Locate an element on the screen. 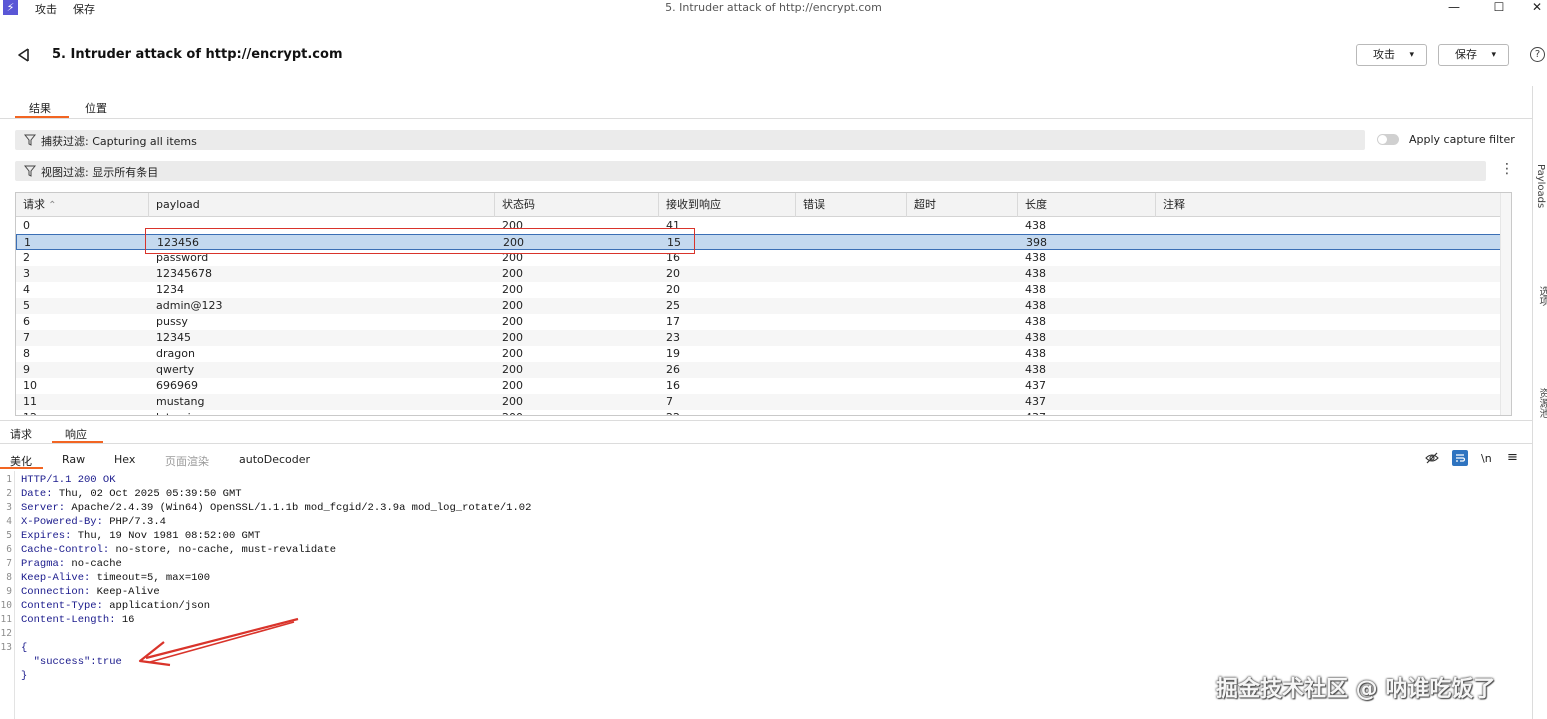 This screenshot has width=1547, height=719. window-title: 5. Intruder attack of http://encrypt.com is located at coordinates (773, 7).